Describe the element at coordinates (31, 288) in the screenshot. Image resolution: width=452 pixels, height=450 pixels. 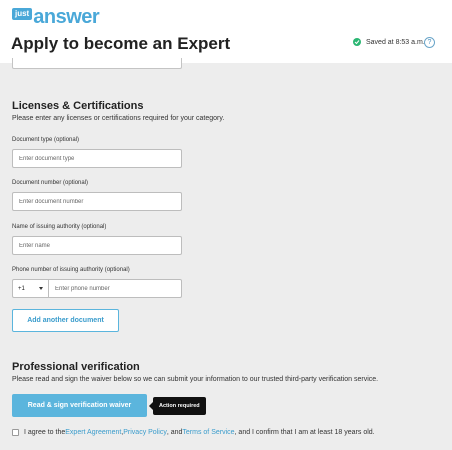
I see `country-code-select: +1` at that location.